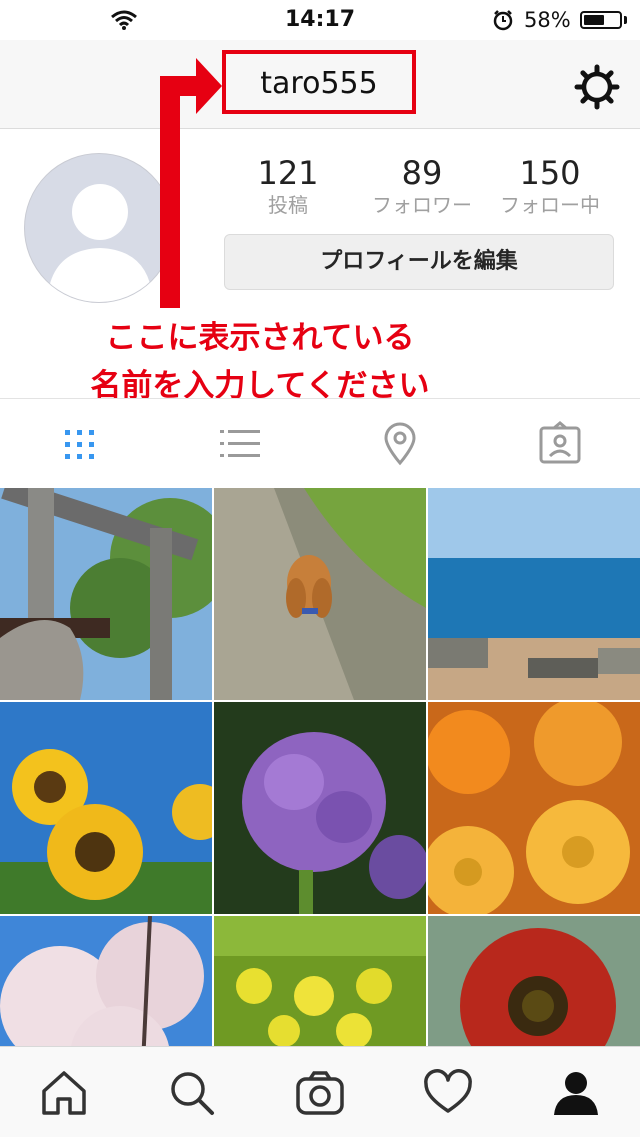 This screenshot has height=1137, width=640. What do you see at coordinates (448, 1093) in the screenshot?
I see `heart-icon` at bounding box center [448, 1093].